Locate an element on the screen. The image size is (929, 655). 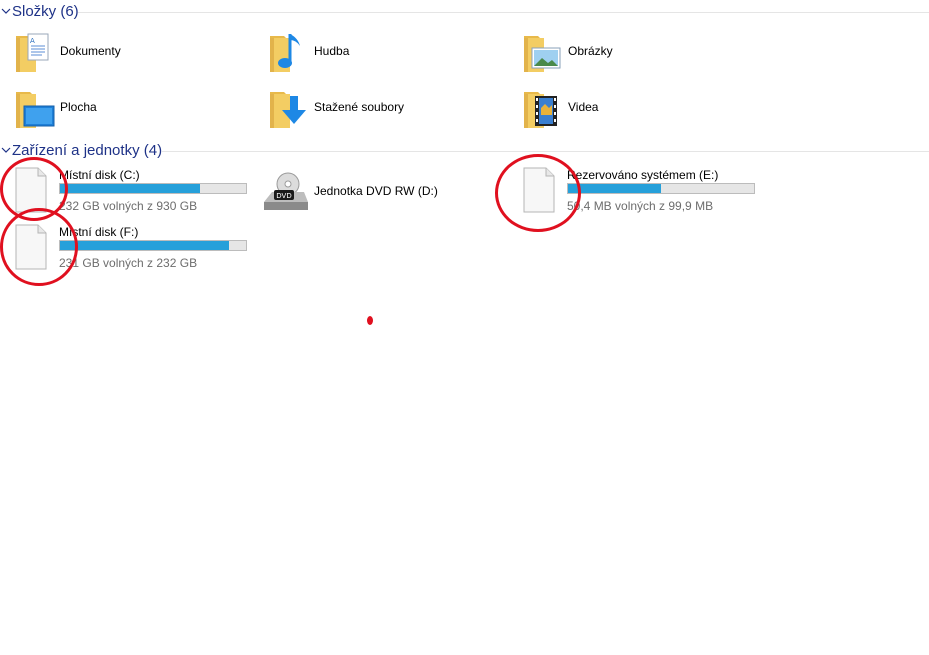
drive-tile-f: Místní disk (F:) 231 GB volných z 232 GB is located at coordinates (134, 249).